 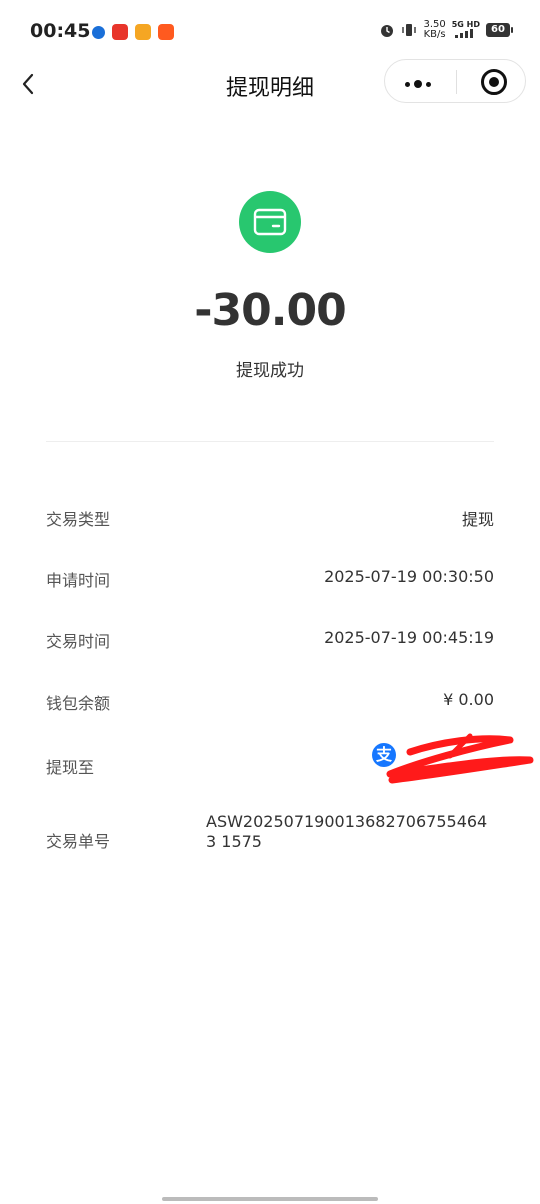 I want to click on detail-value: 2025-07-19 00:45:19, so click(x=409, y=637).